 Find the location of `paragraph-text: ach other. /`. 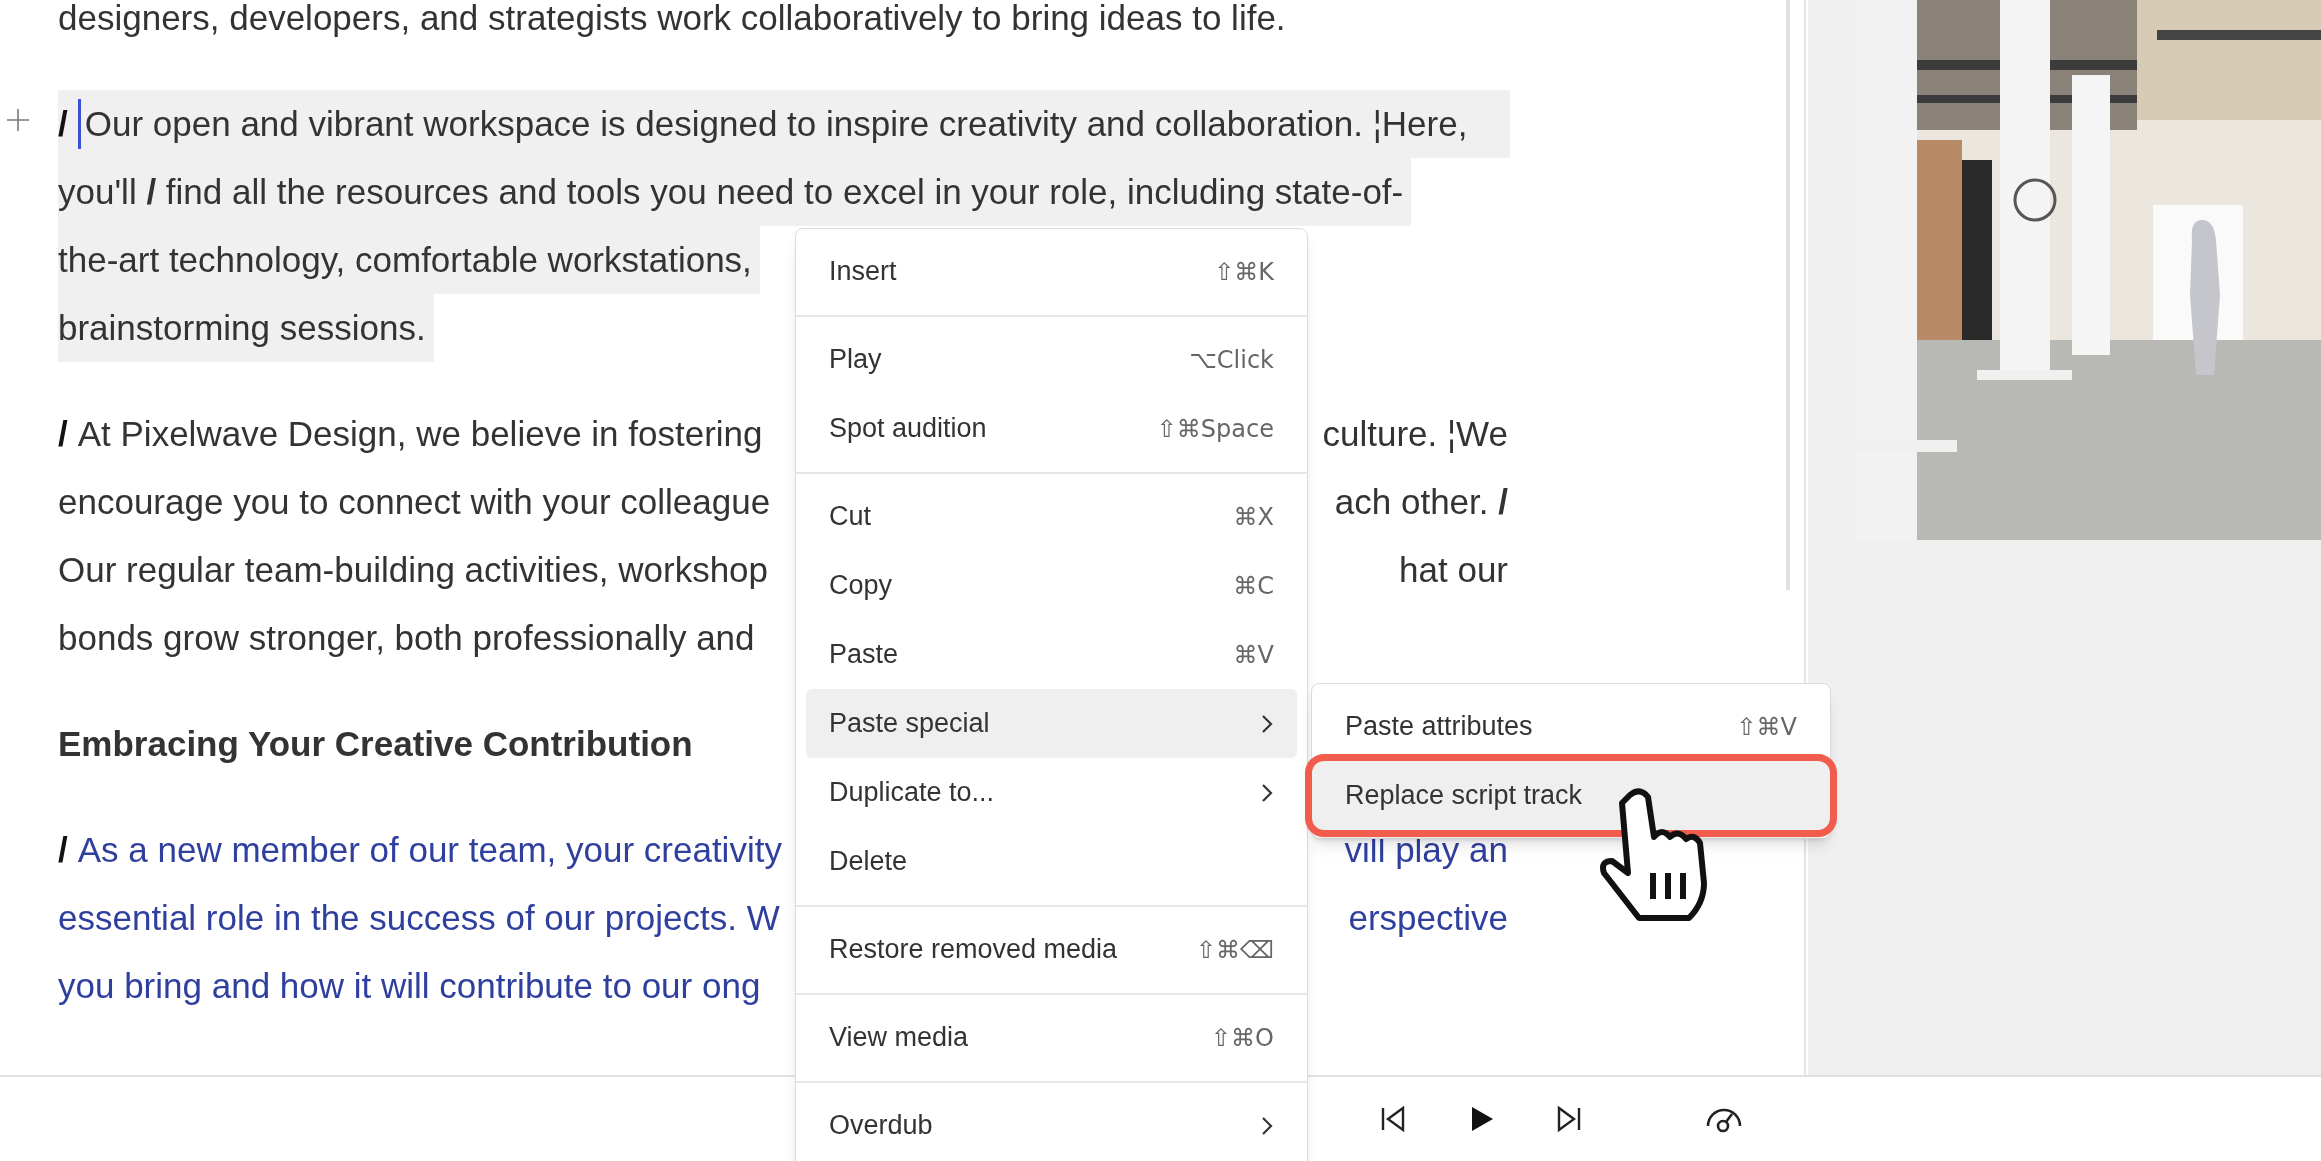

paragraph-text: ach other. / is located at coordinates (1421, 501).